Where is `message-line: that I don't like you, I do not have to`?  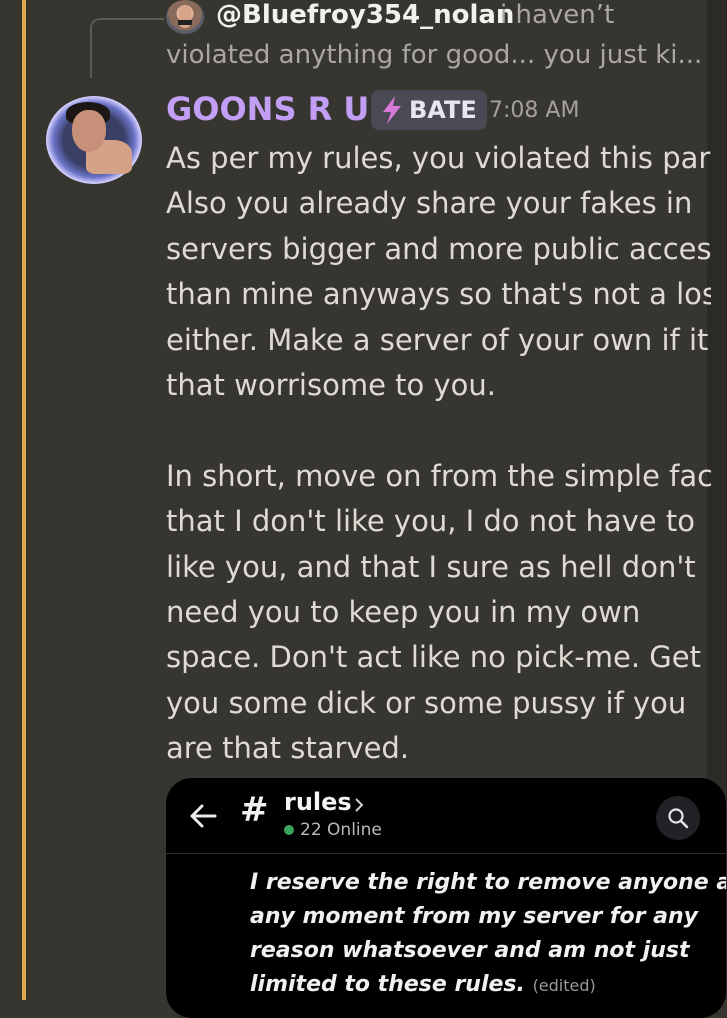 message-line: that I don't like you, I do not have to is located at coordinates (430, 521).